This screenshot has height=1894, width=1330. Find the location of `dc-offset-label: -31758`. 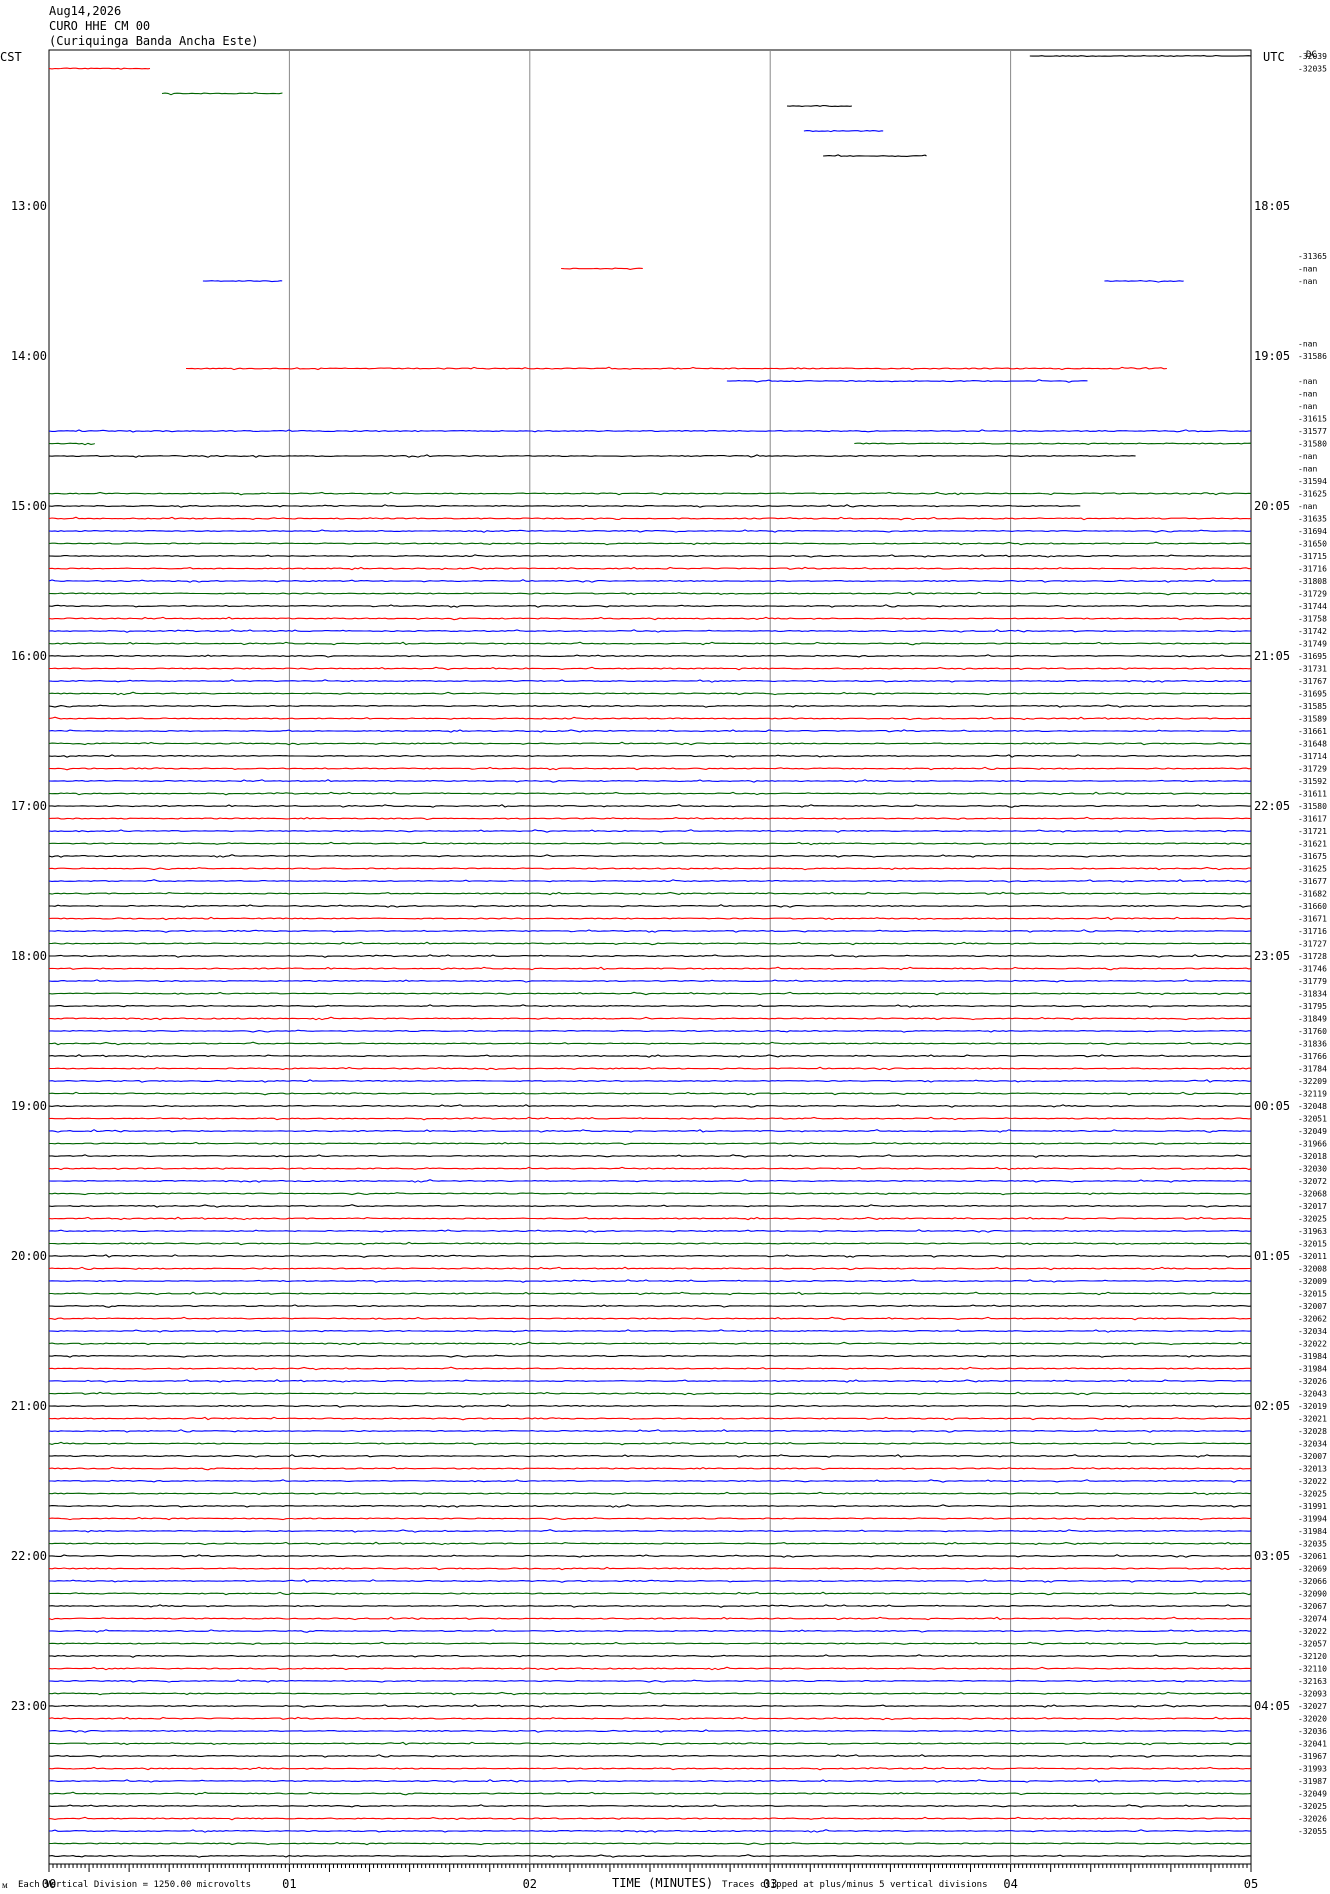

dc-offset-label: -31758 is located at coordinates (1312, 619).